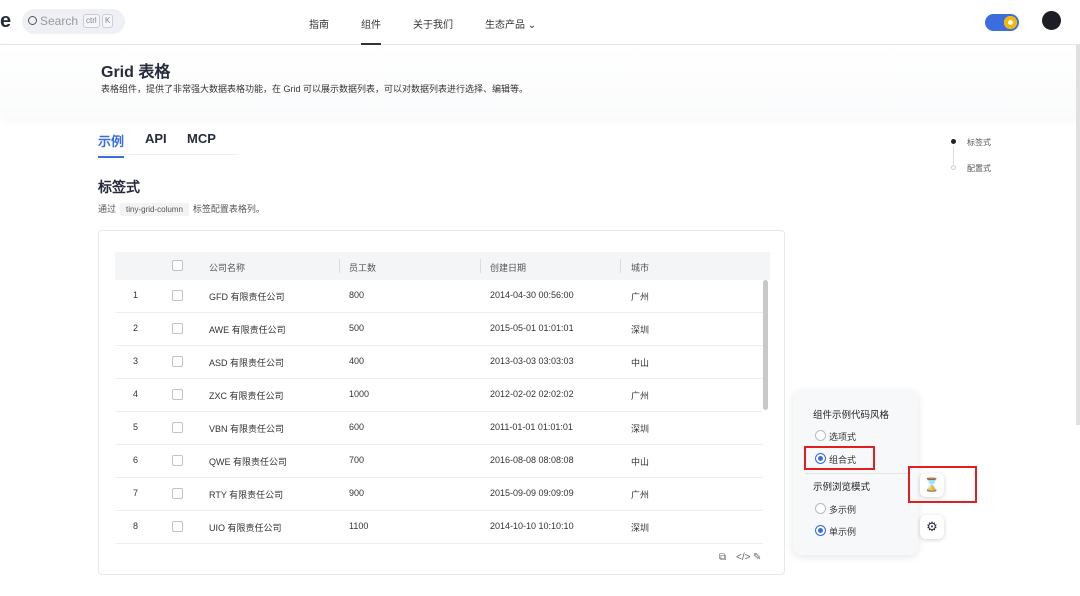 The width and height of the screenshot is (1080, 596). I want to click on chevron-down-icon: ⌄, so click(532, 25).